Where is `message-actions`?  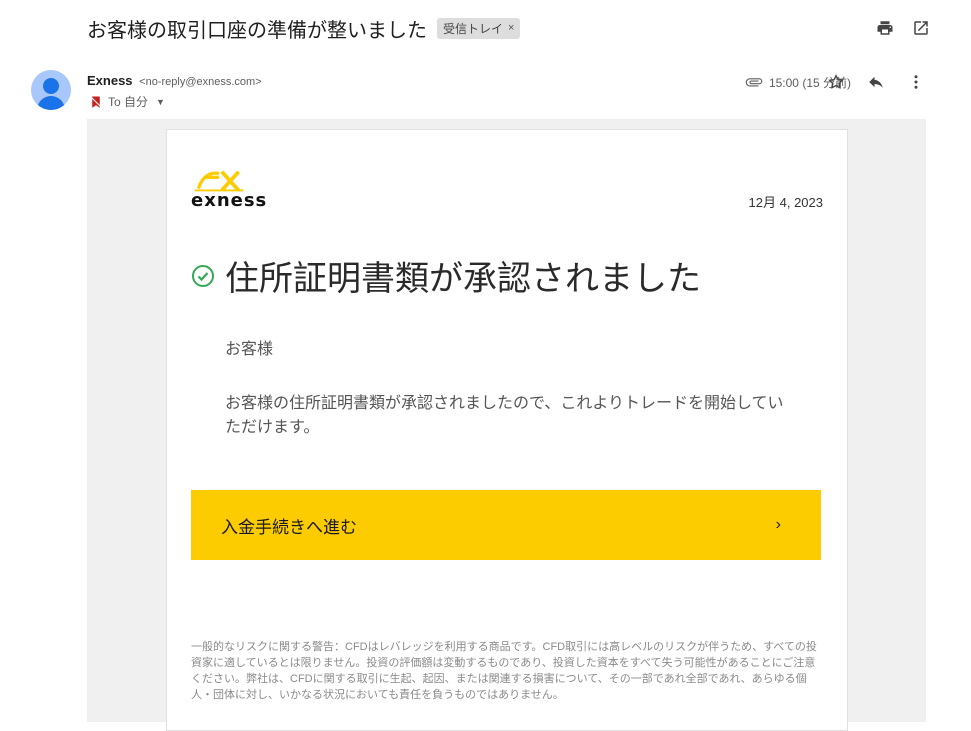
message-actions is located at coordinates (876, 82).